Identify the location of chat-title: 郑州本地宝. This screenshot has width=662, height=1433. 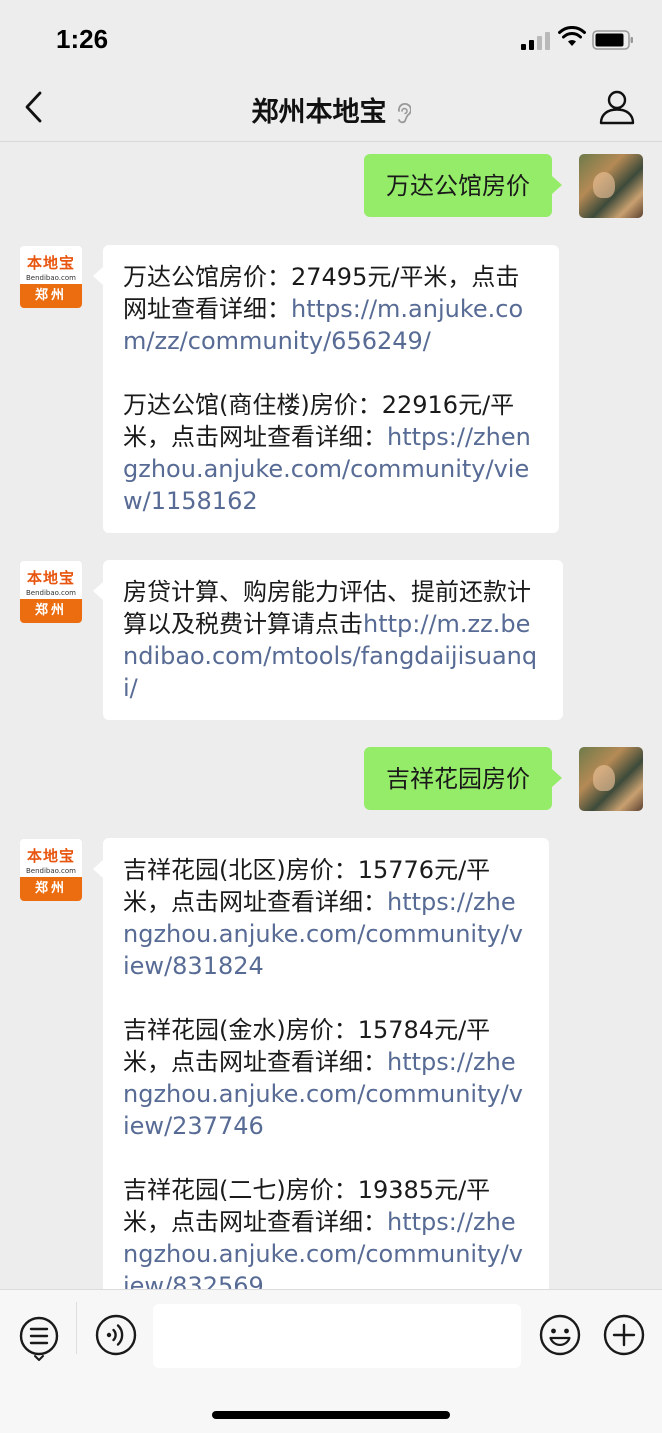
(331, 109).